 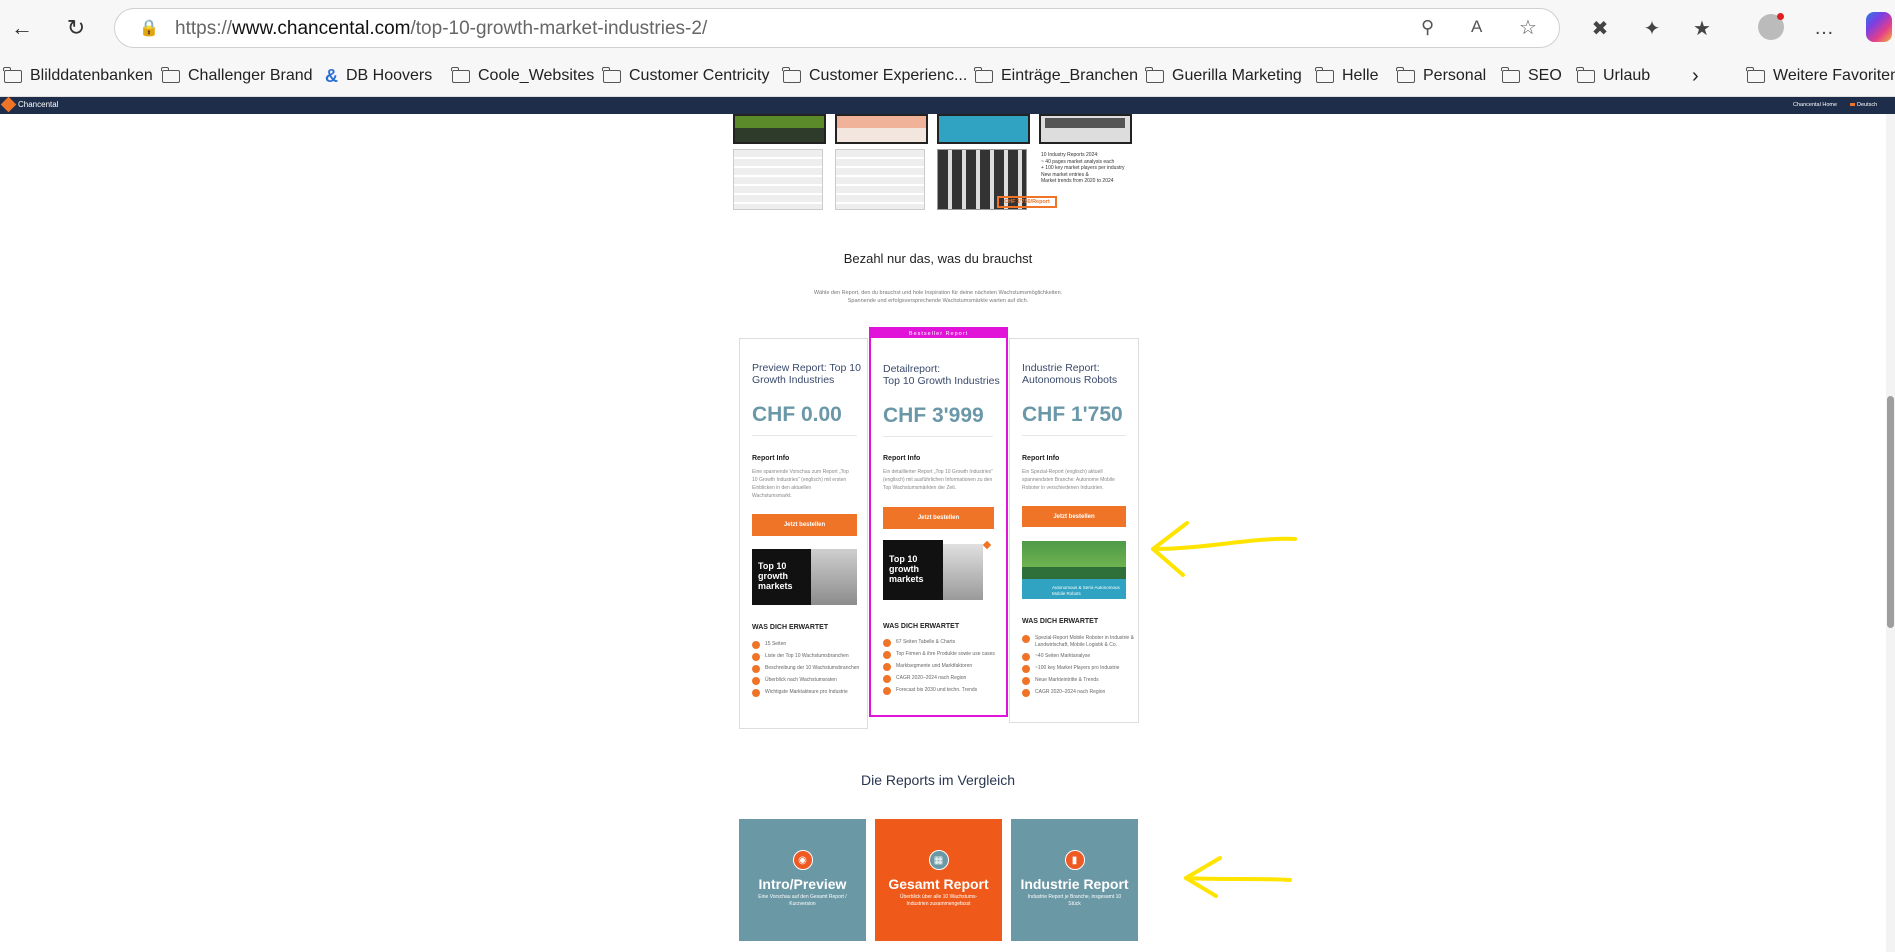 I want to click on bookmark-item: Customer Centricity, so click(x=685, y=76).